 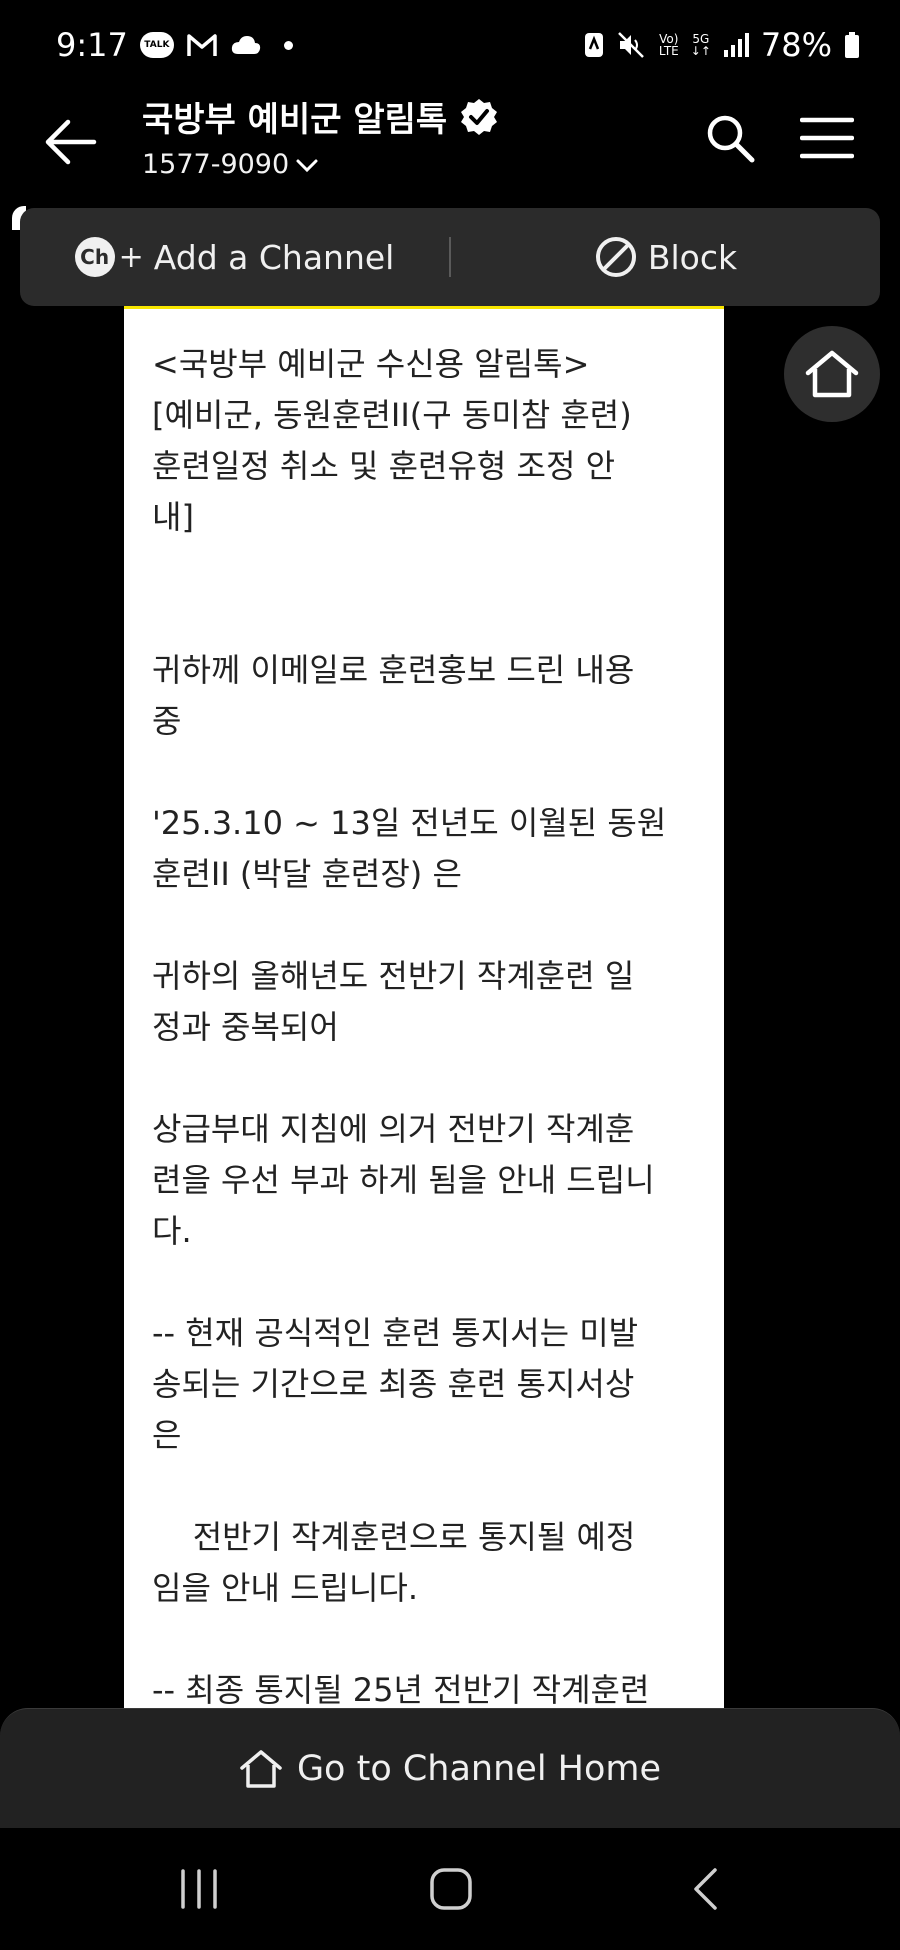 What do you see at coordinates (479, 116) in the screenshot?
I see `verified-badge-icon` at bounding box center [479, 116].